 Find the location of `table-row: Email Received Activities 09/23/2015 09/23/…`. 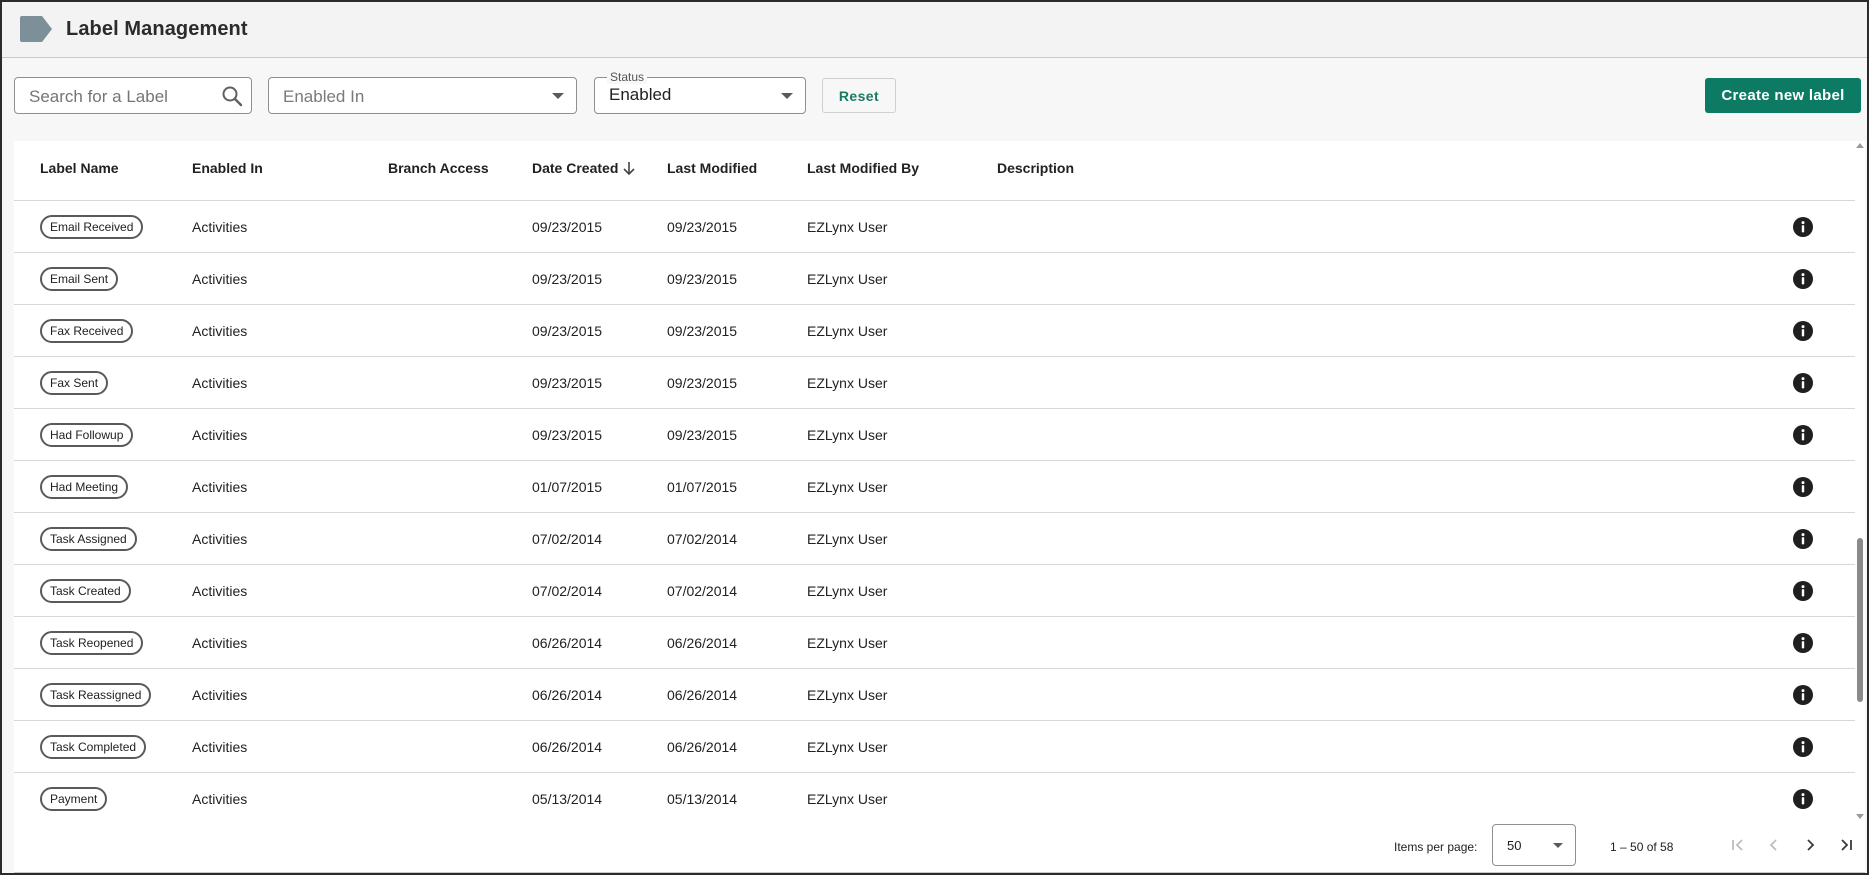

table-row: Email Received Activities 09/23/2015 09/23/… is located at coordinates (934, 227).